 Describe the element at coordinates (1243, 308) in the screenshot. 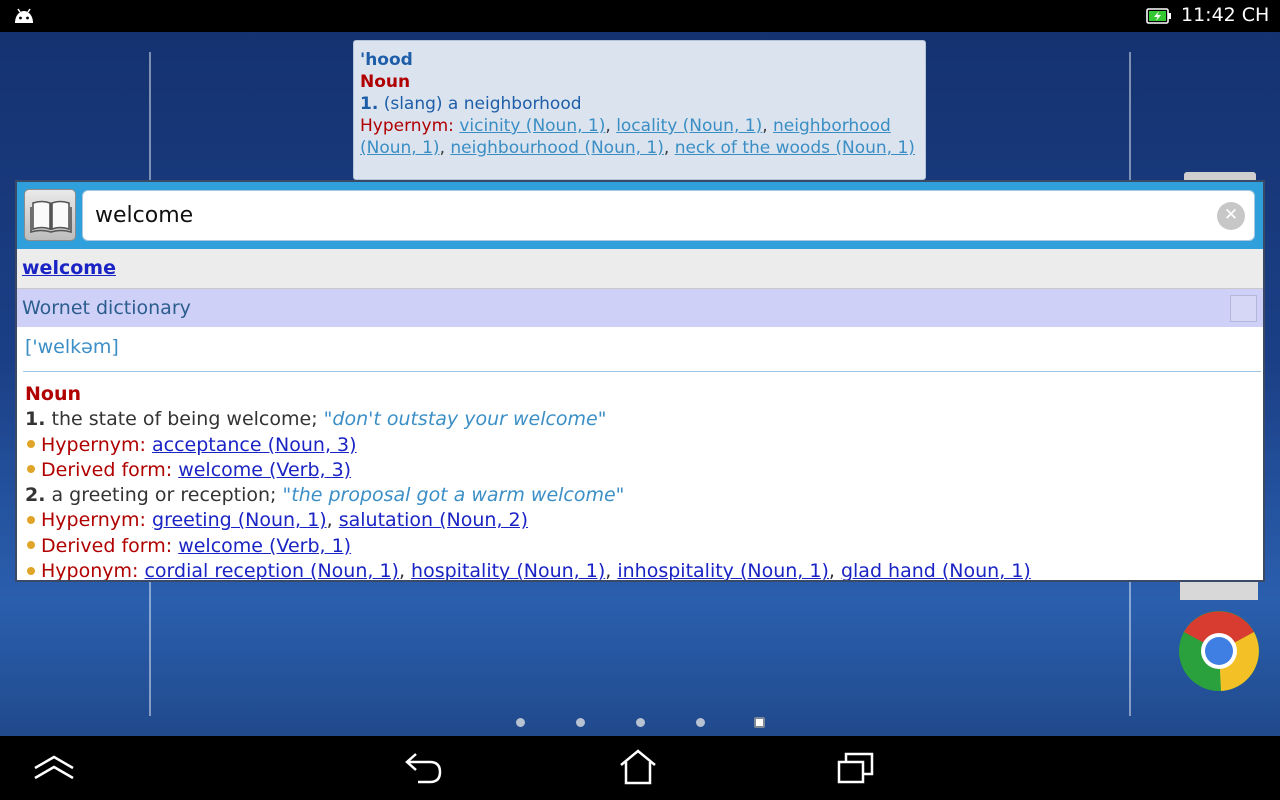

I see `dictionary-checkbox` at that location.